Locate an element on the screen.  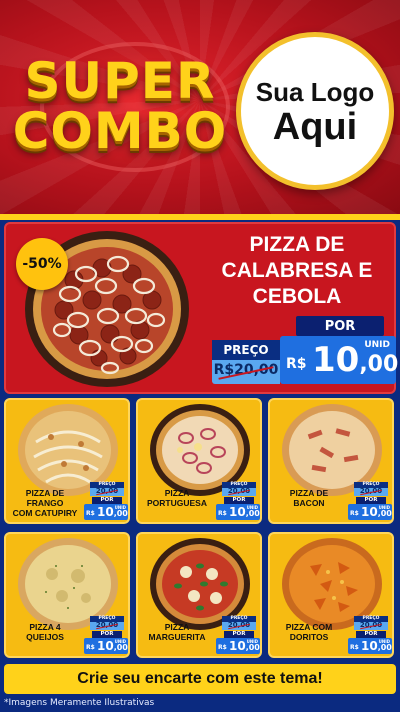
product-name: PIZZA PORTUGUESA is located at coordinates (177, 498).